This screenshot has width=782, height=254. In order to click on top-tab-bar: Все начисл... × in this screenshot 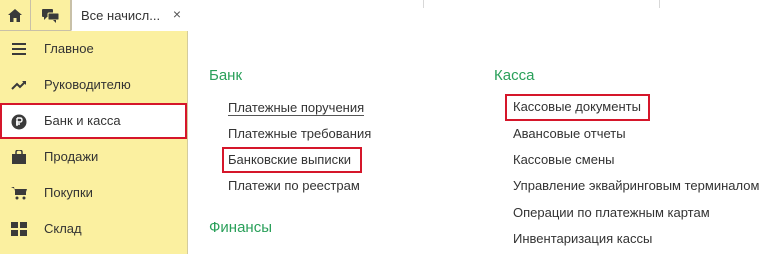, I will do `click(94, 15)`.